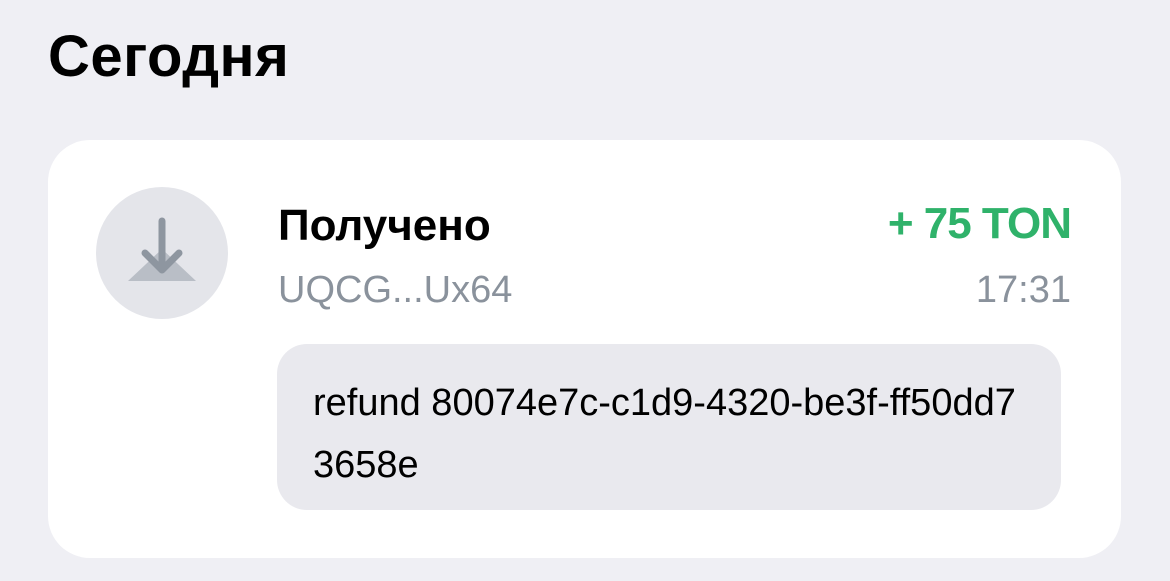 This screenshot has height=581, width=1170. What do you see at coordinates (1023, 290) in the screenshot?
I see `transaction-time: 17:31` at bounding box center [1023, 290].